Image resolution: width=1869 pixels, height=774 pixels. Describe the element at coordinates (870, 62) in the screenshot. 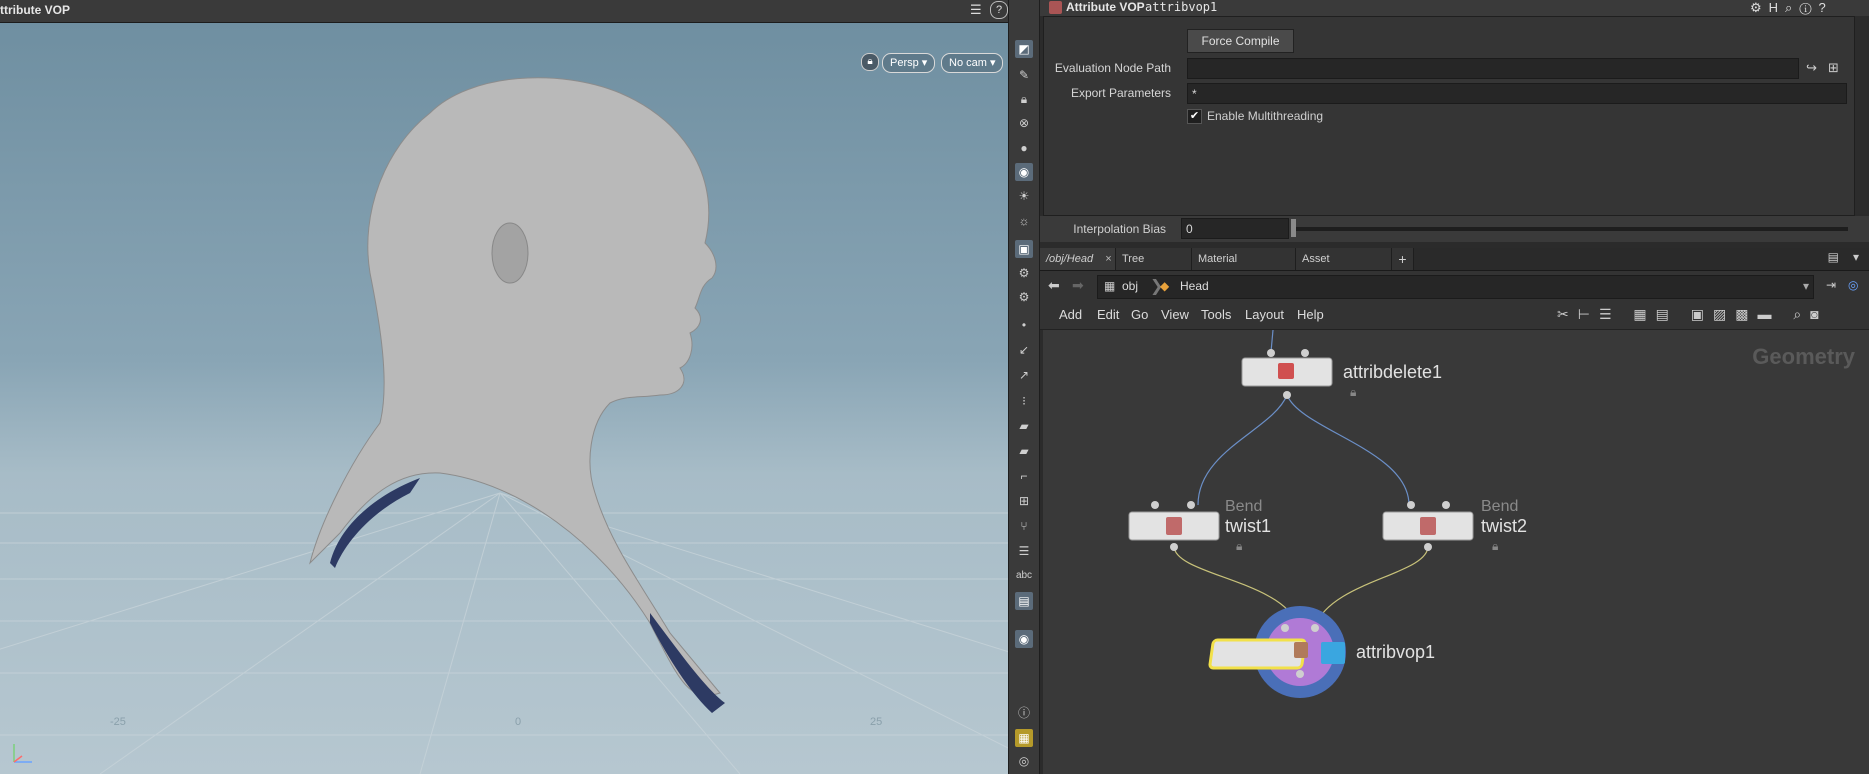

I see `lock-camera-icon: 🔒︎` at that location.